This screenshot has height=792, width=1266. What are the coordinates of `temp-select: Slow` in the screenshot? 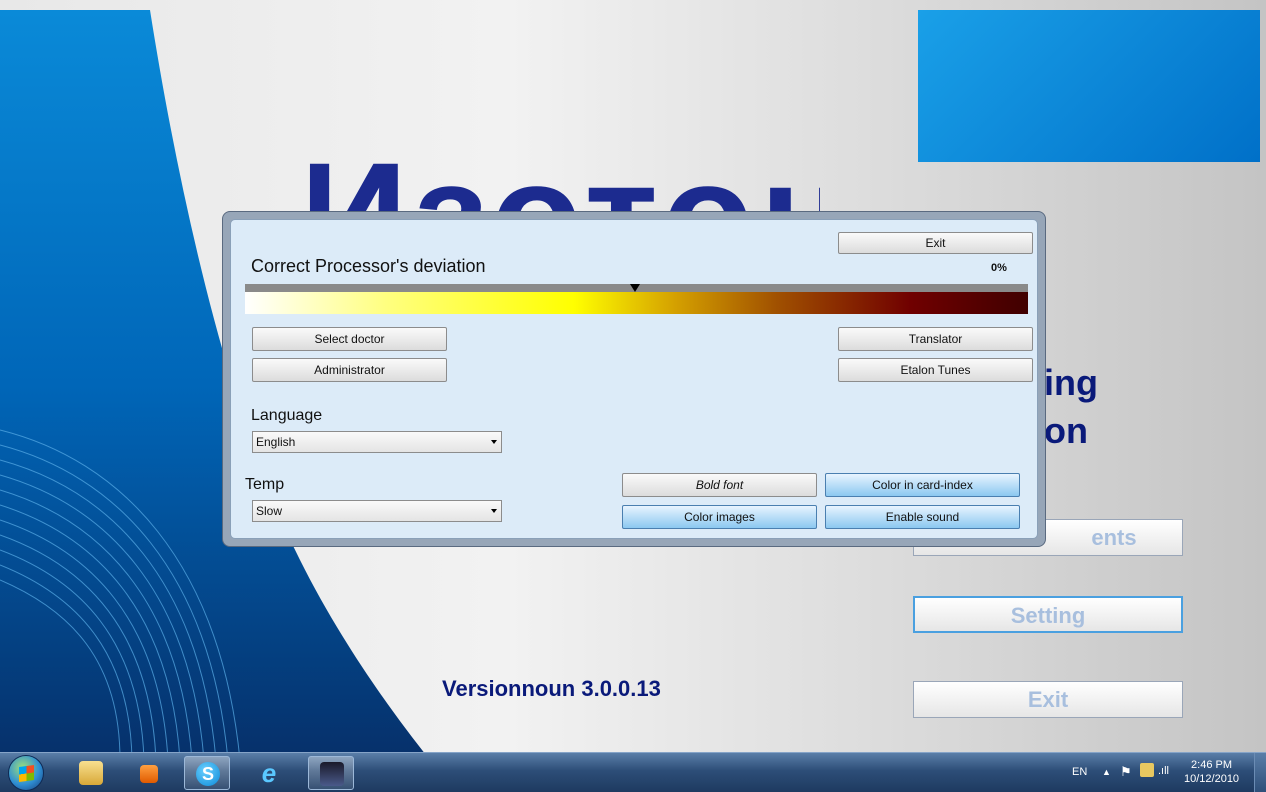 It's located at (377, 511).